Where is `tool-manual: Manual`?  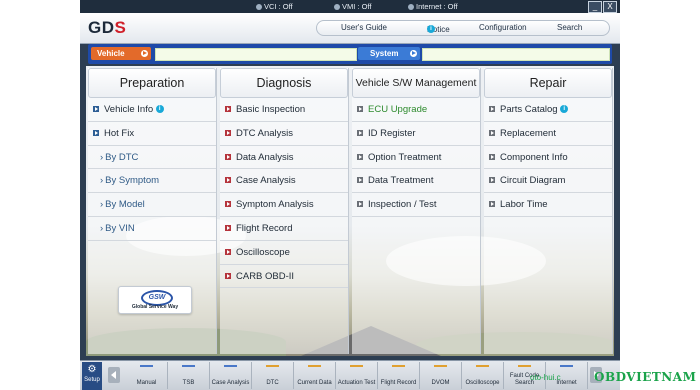
tool-manual: Manual is located at coordinates (147, 375).